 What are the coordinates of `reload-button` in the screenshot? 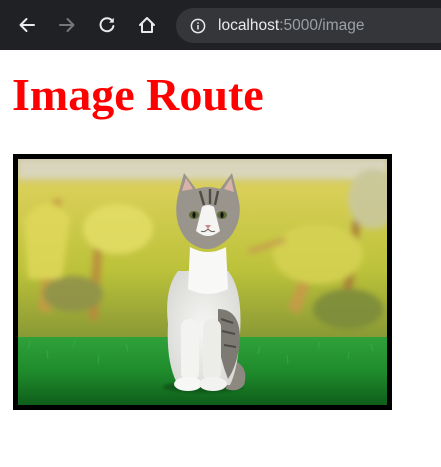 It's located at (107, 25).